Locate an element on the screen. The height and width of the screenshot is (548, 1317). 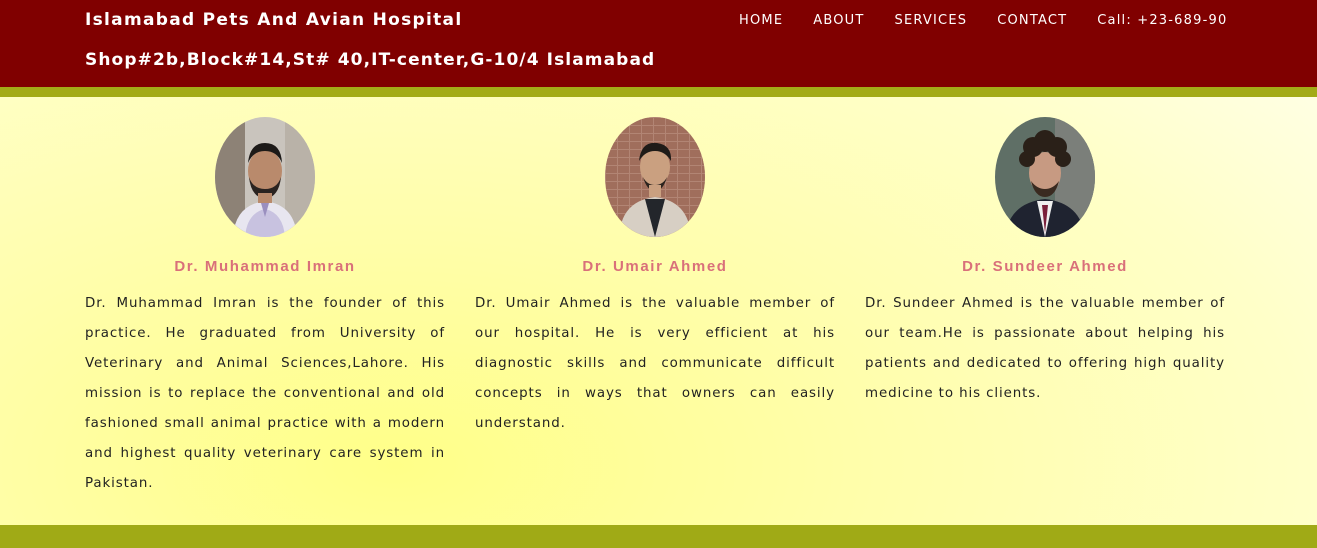
doctor-name: Dr. Umair Ahmed is located at coordinates (655, 266).